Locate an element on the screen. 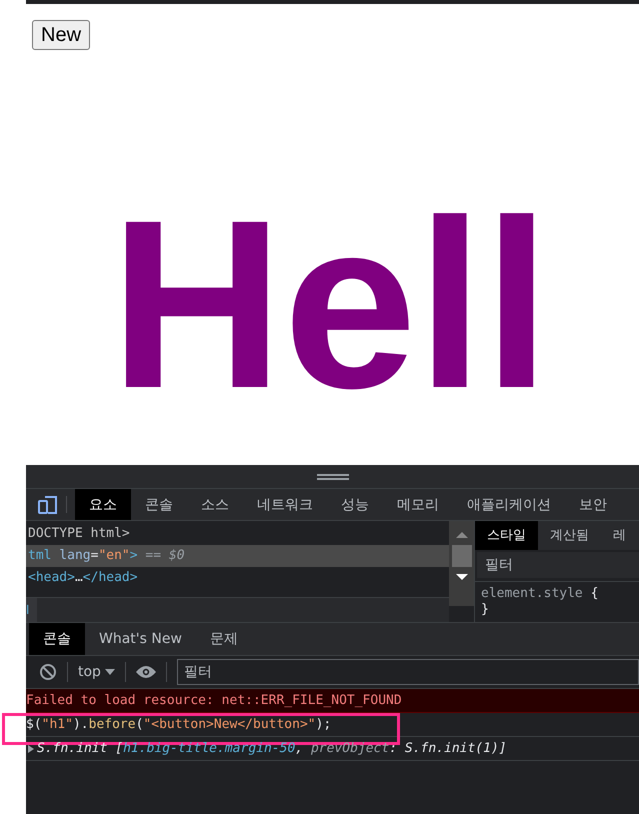 This screenshot has width=639, height=814. panel-tab: 콘솔 is located at coordinates (159, 504).